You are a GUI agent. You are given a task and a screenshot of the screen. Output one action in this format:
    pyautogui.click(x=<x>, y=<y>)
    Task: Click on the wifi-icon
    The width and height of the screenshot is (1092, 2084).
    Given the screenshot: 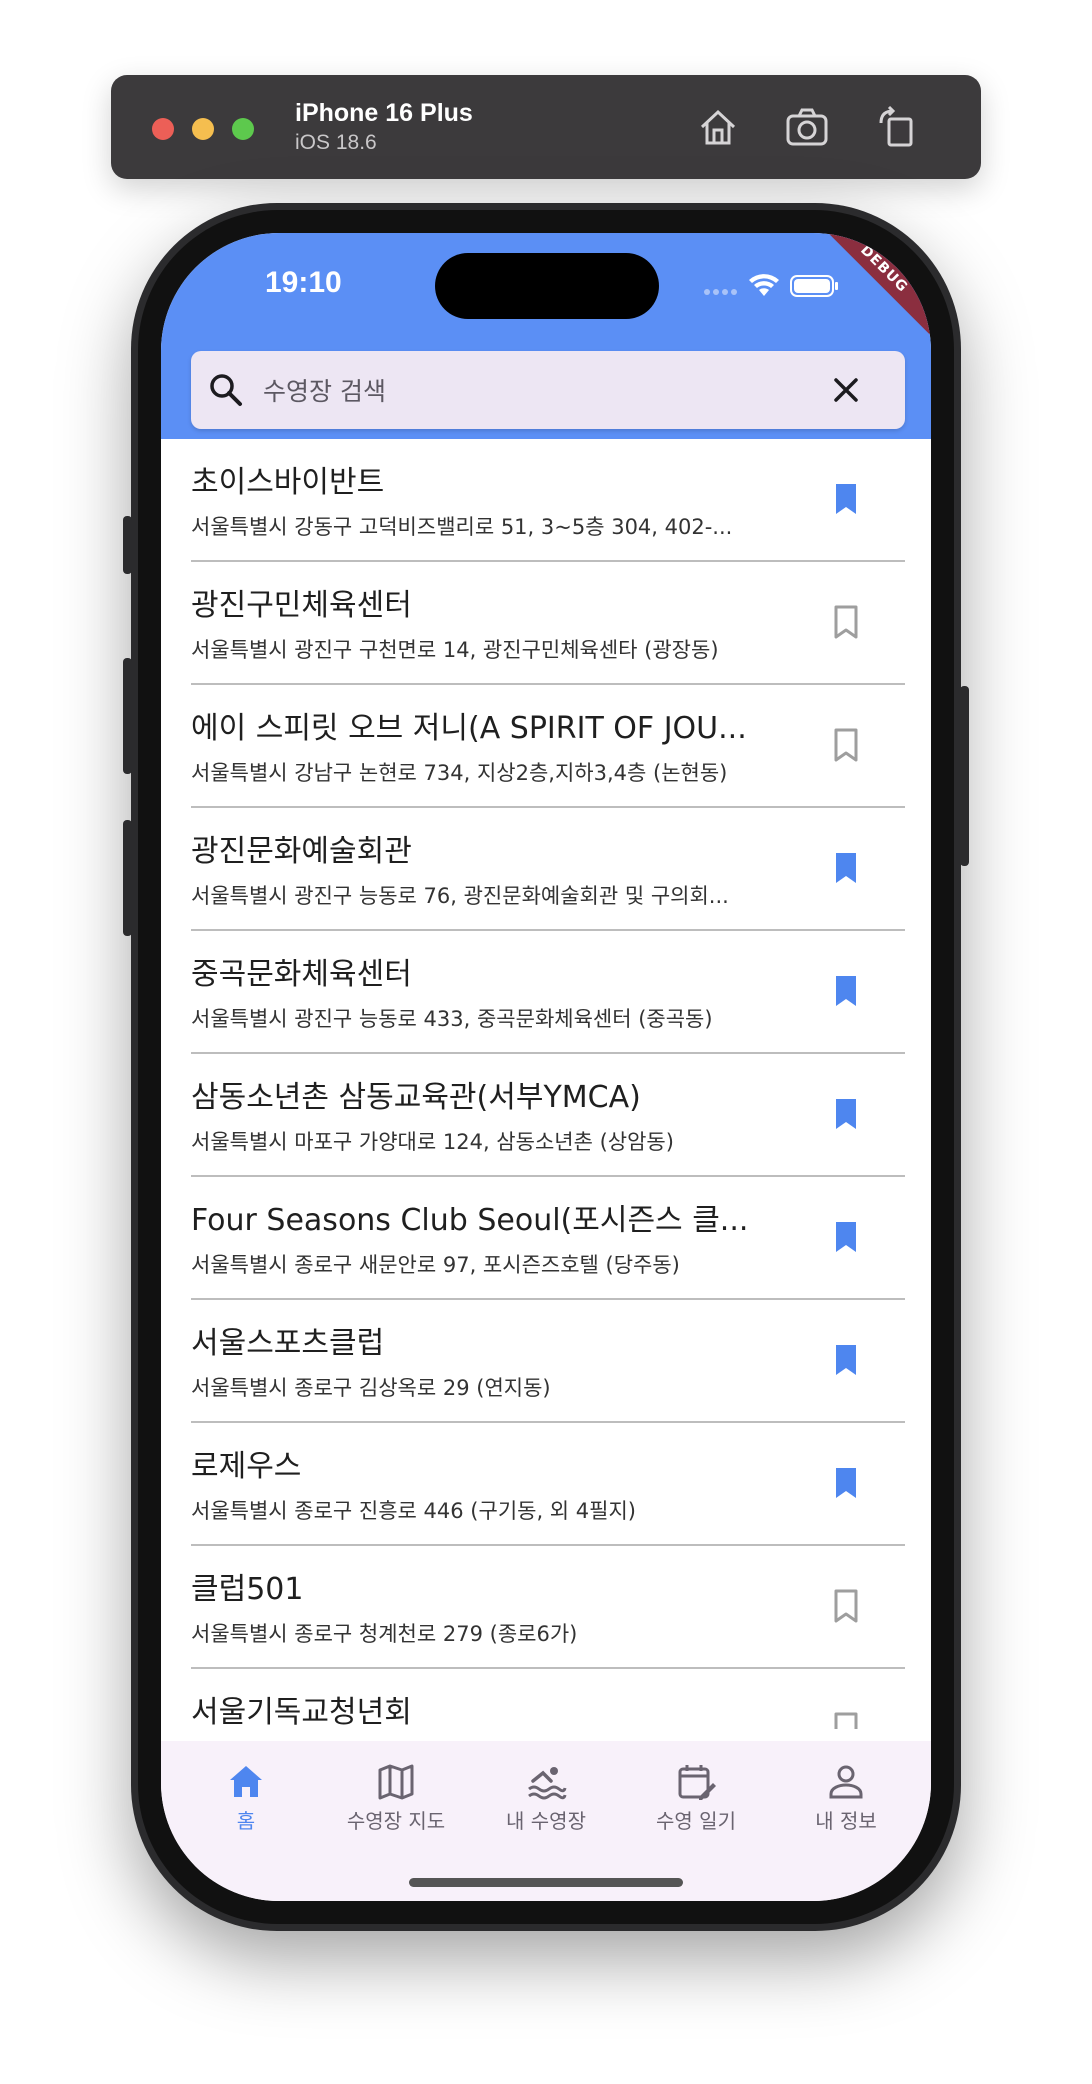 What is the action you would take?
    pyautogui.click(x=764, y=285)
    